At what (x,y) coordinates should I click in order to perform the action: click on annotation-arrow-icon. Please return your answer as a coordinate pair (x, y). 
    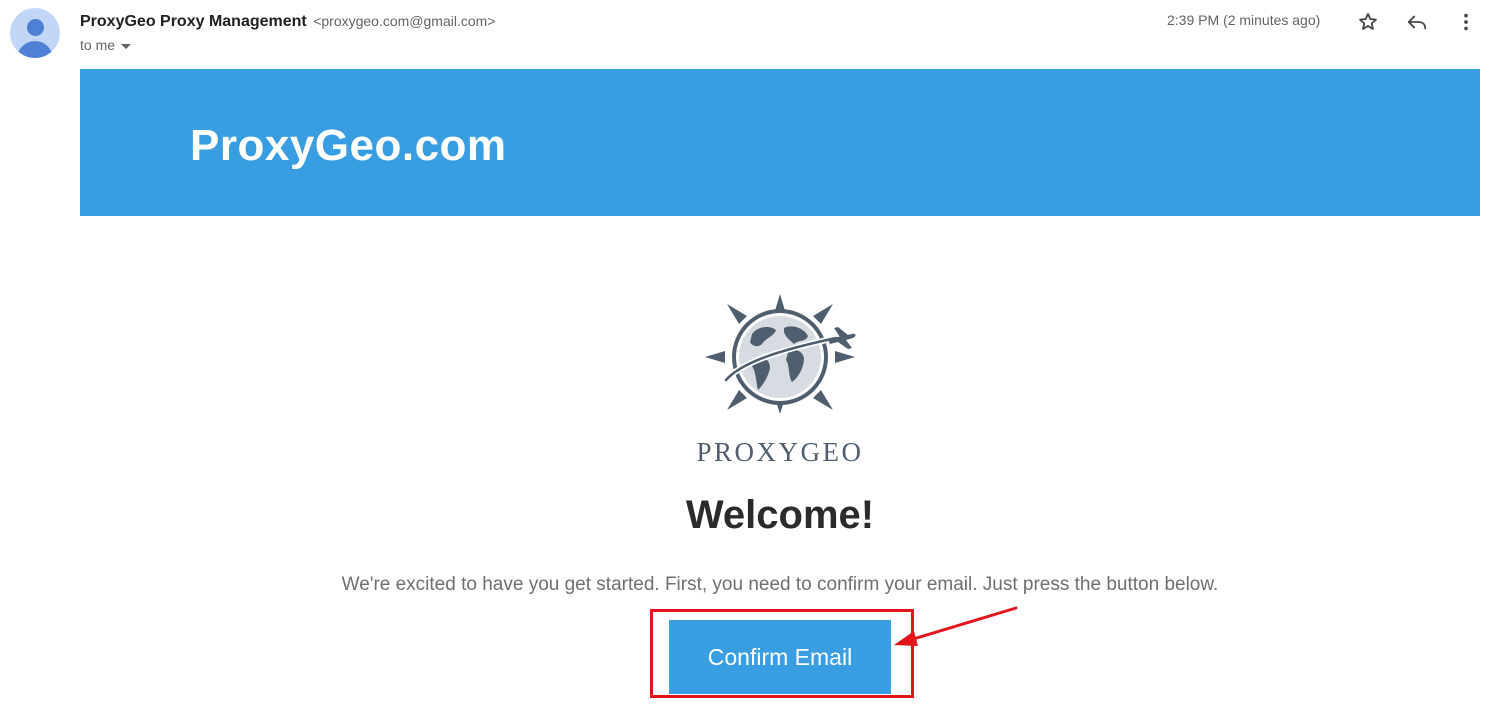
    Looking at the image, I should click on (956, 626).